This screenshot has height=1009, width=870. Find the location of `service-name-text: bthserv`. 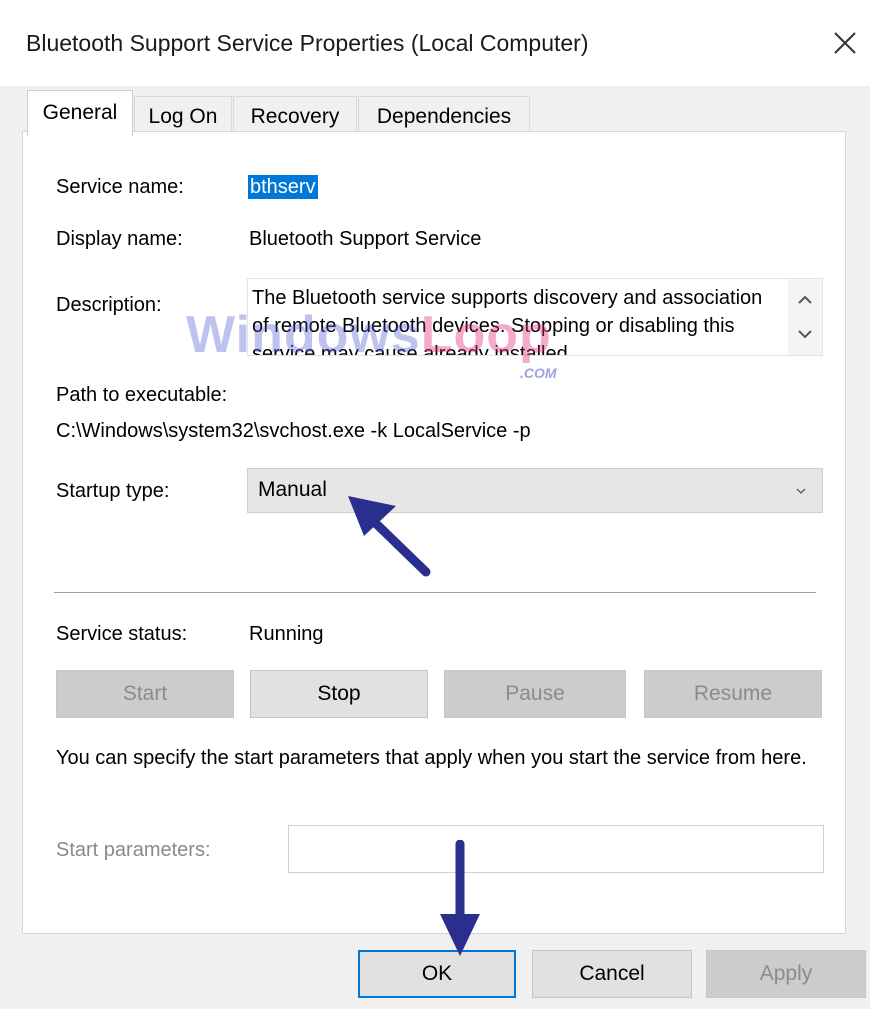

service-name-text: bthserv is located at coordinates (283, 187).